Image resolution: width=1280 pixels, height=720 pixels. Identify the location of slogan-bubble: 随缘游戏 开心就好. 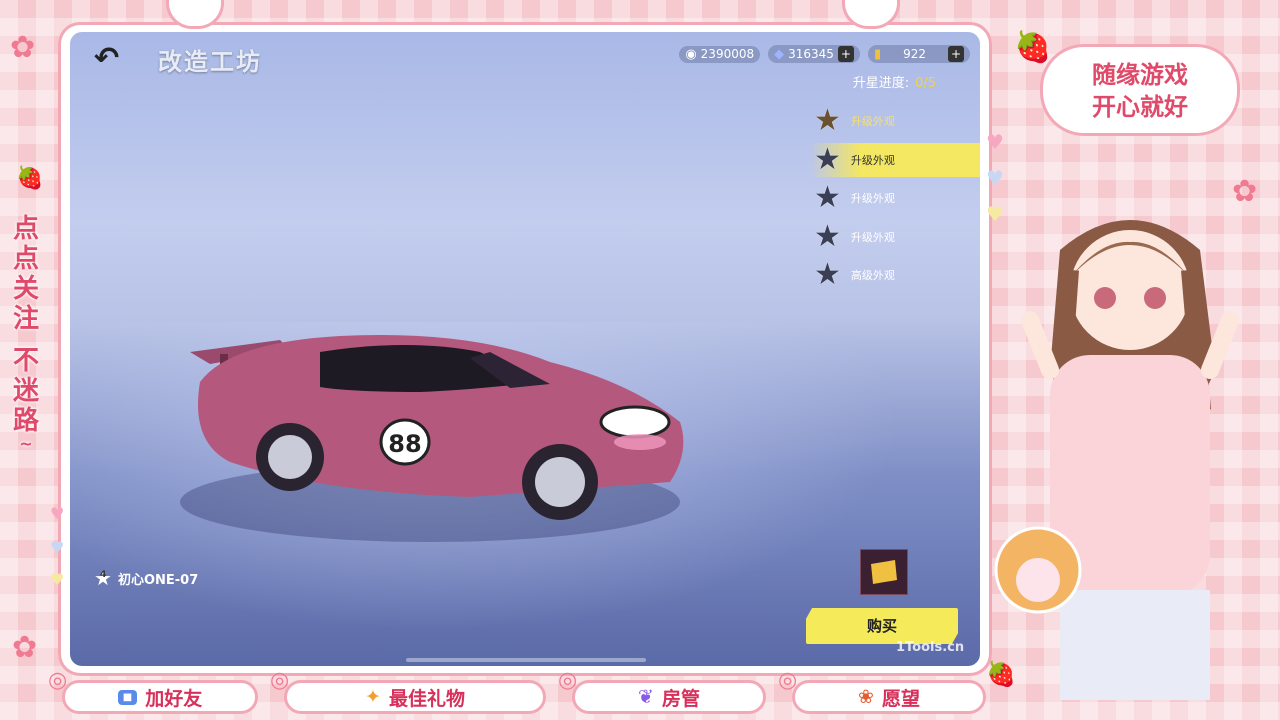
(1140, 90).